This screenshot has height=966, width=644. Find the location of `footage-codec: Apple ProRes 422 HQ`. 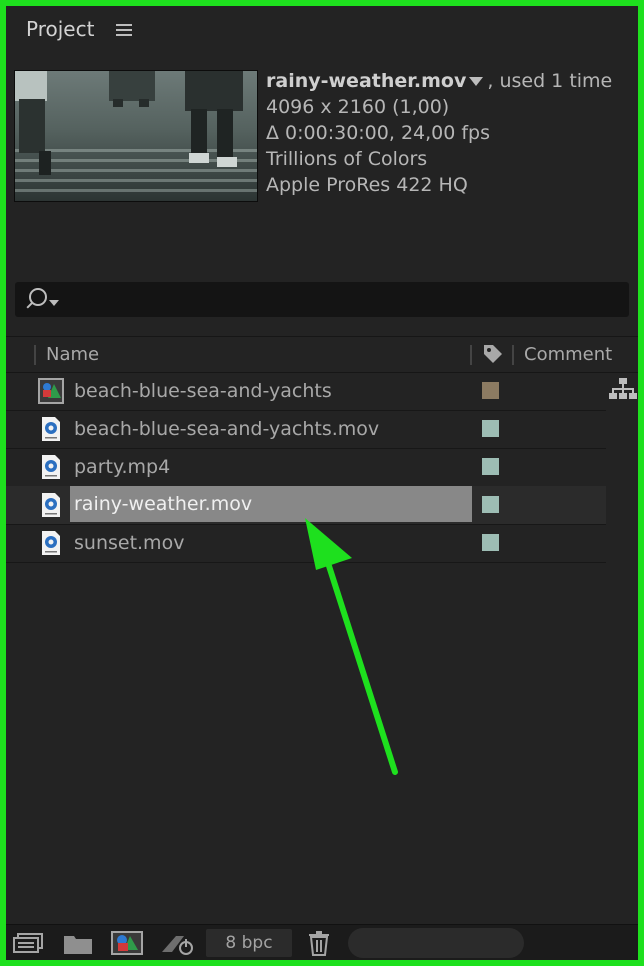

footage-codec: Apple ProRes 422 HQ is located at coordinates (367, 185).